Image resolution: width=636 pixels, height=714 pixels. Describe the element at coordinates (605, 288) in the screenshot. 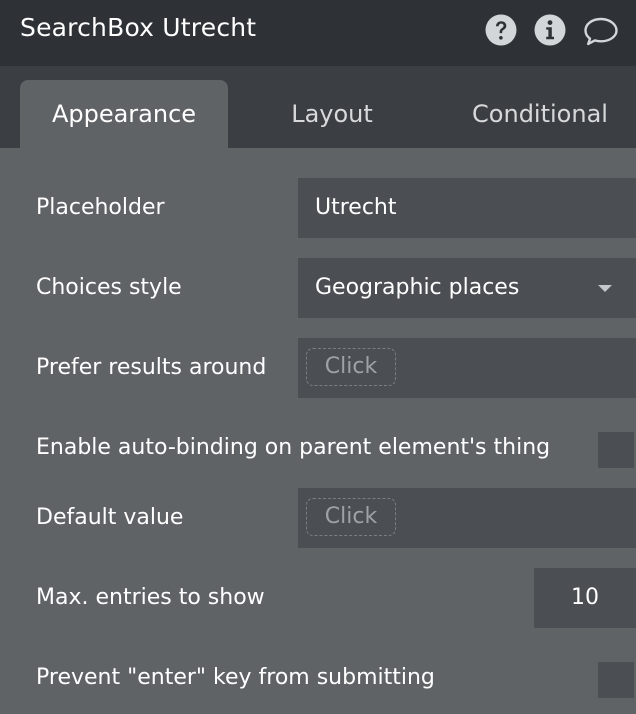

I see `chevron-down-icon` at that location.